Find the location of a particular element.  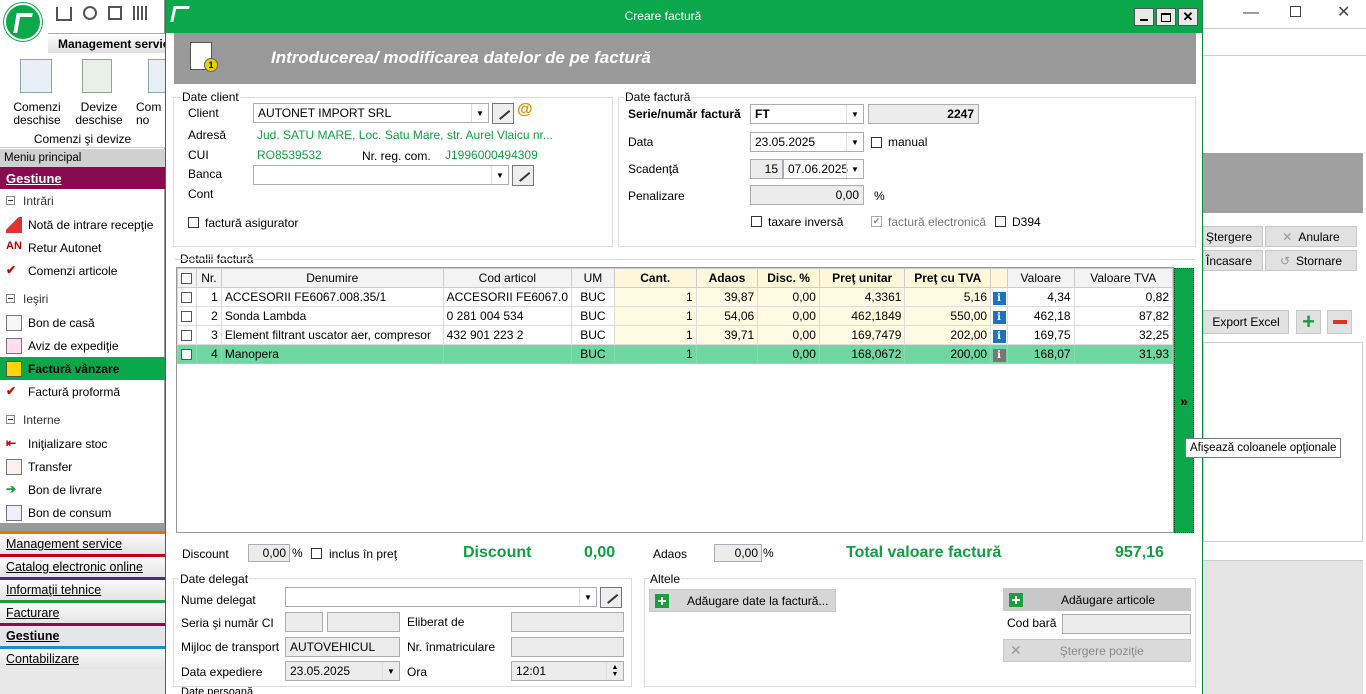

ora-timepicker: 12:01 ▲ ▼ is located at coordinates (567, 671).